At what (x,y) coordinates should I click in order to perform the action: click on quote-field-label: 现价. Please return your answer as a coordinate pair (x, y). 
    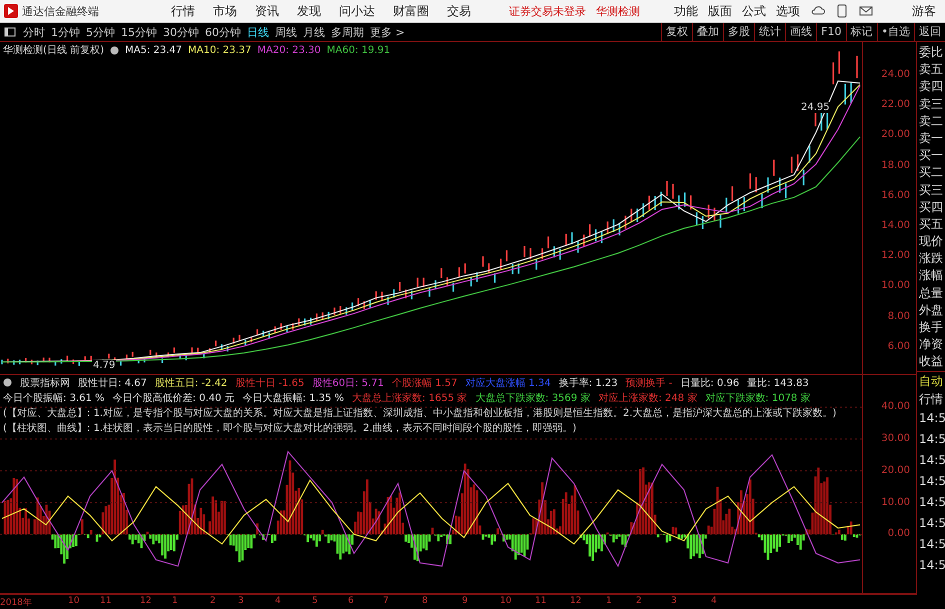
    Looking at the image, I should click on (931, 241).